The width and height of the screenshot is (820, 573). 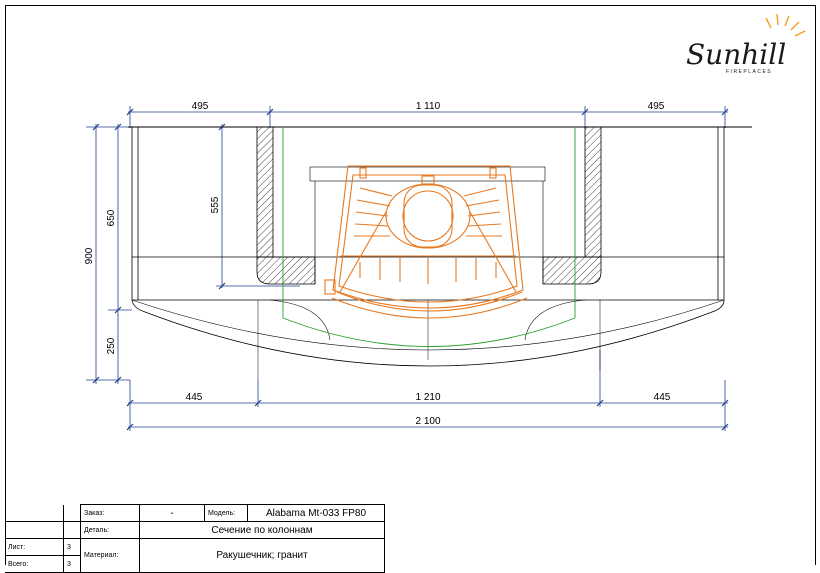 What do you see at coordinates (89, 255) in the screenshot?
I see `dim-height-total: 900` at bounding box center [89, 255].